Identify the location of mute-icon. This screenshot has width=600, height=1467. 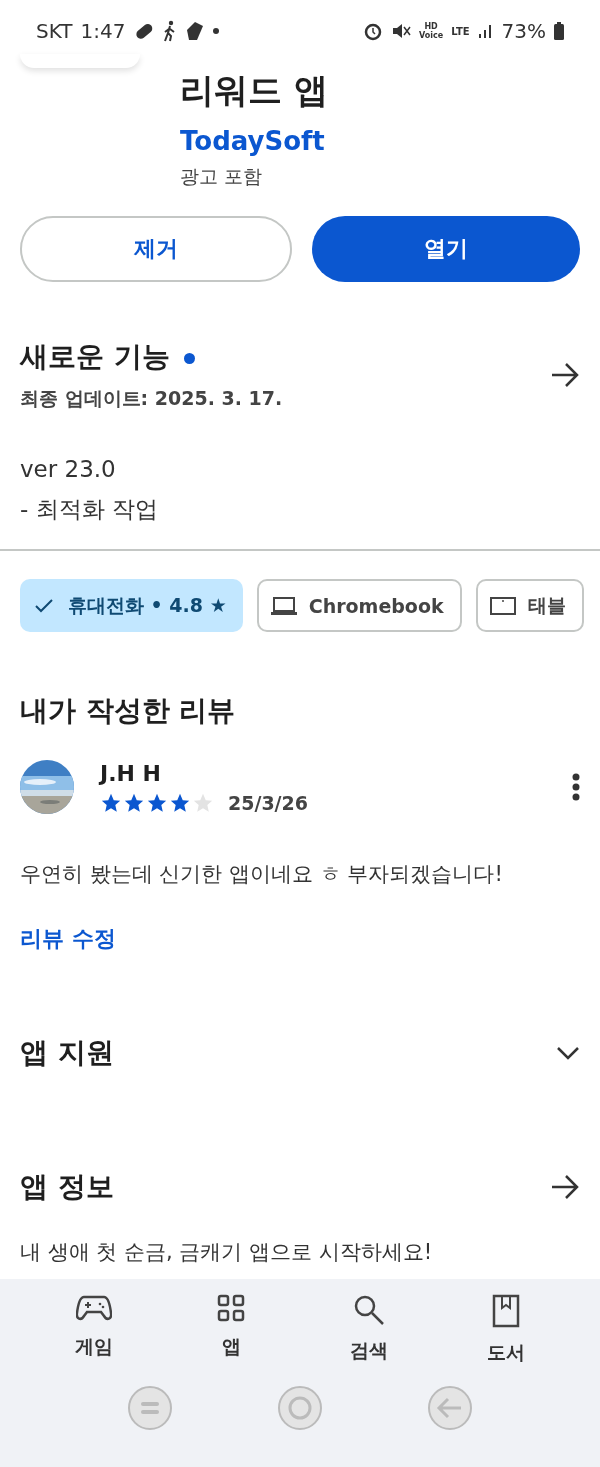
(401, 31).